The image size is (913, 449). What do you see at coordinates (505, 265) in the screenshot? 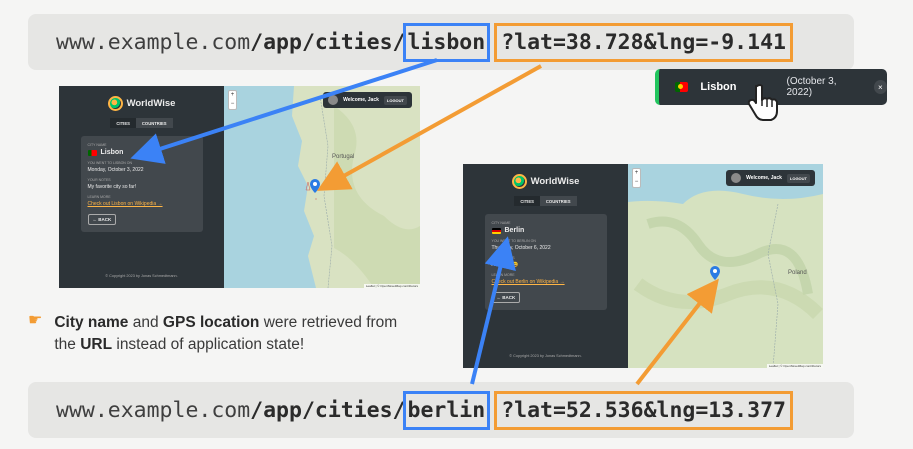
I see `notes: Amazing 😃` at bounding box center [505, 265].